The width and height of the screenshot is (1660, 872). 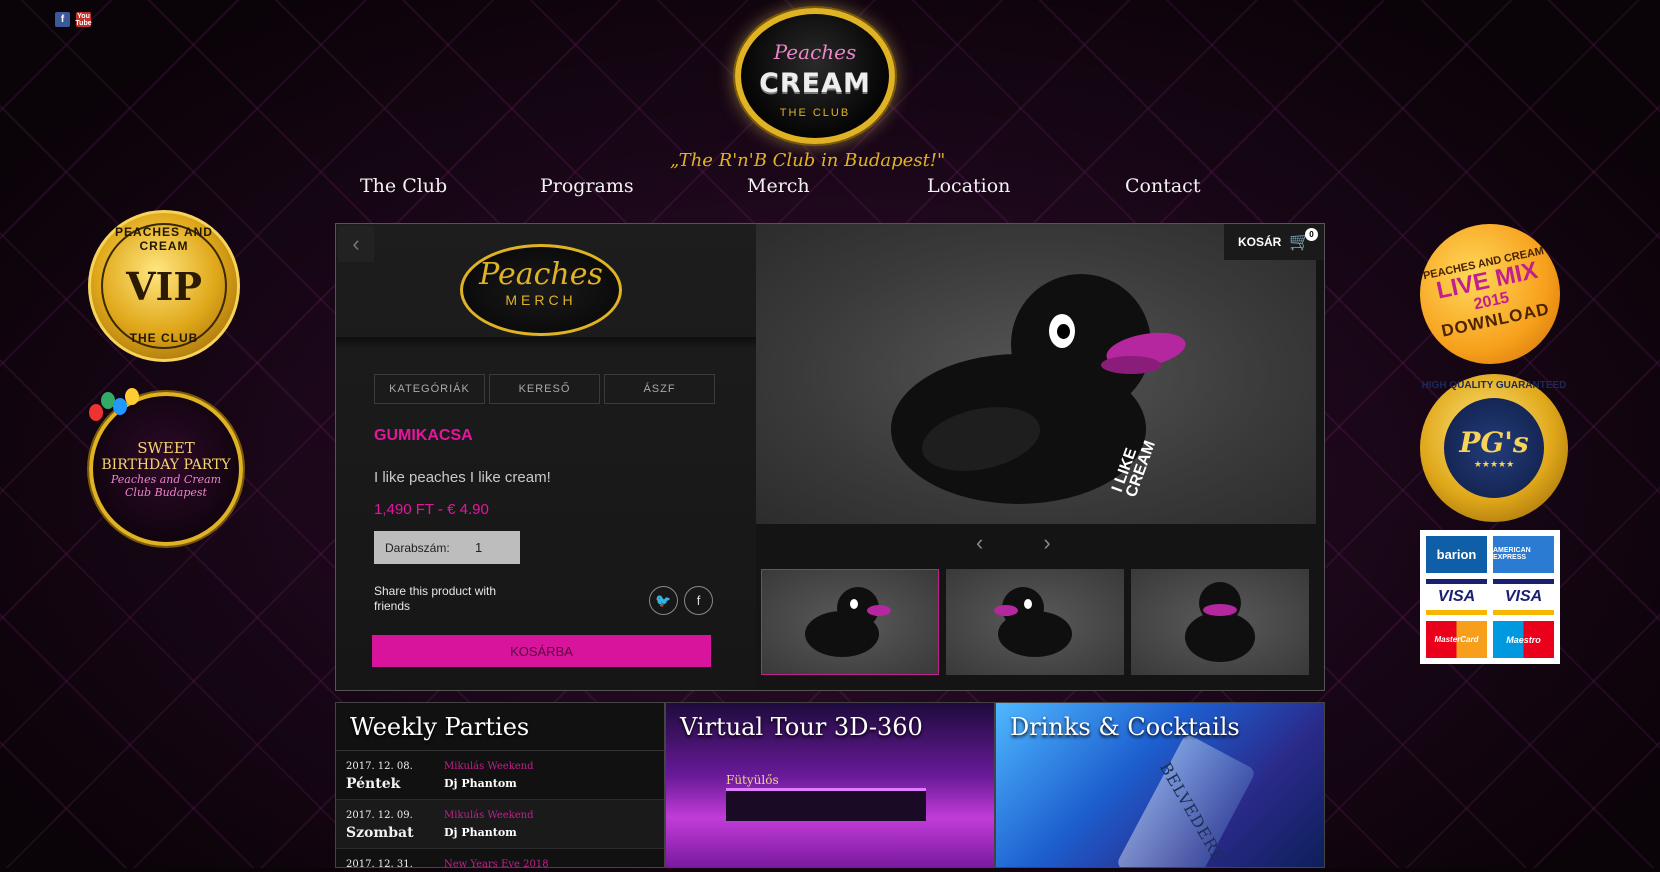 I want to click on rubber-duck-image: I LIKE CREAM, so click(x=1041, y=389).